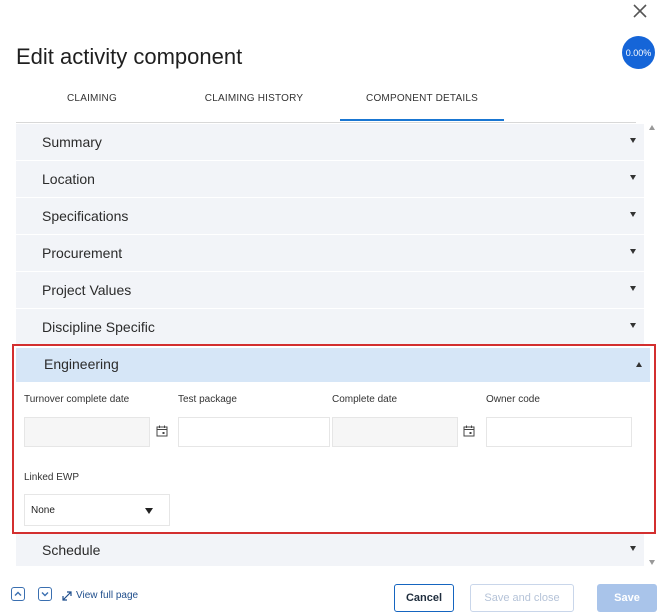 Image resolution: width=657 pixels, height=614 pixels. Describe the element at coordinates (85, 216) in the screenshot. I see `section-label: Specifications` at that location.